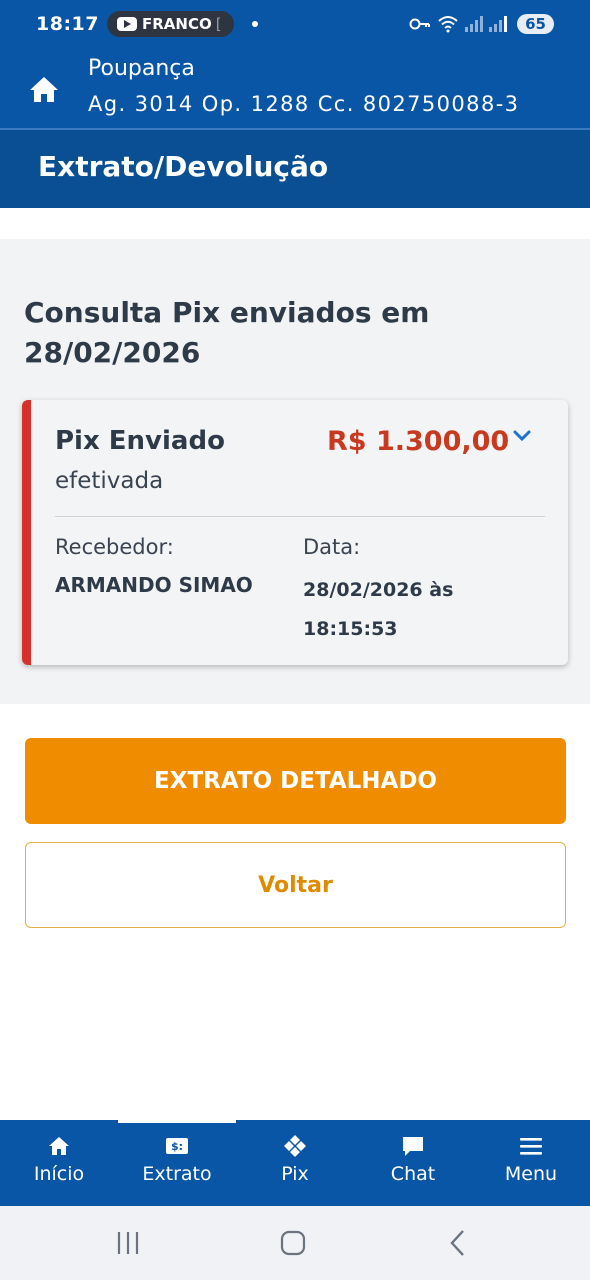 Image resolution: width=590 pixels, height=1280 pixels. Describe the element at coordinates (474, 24) in the screenshot. I see `signal-1-icon` at that location.